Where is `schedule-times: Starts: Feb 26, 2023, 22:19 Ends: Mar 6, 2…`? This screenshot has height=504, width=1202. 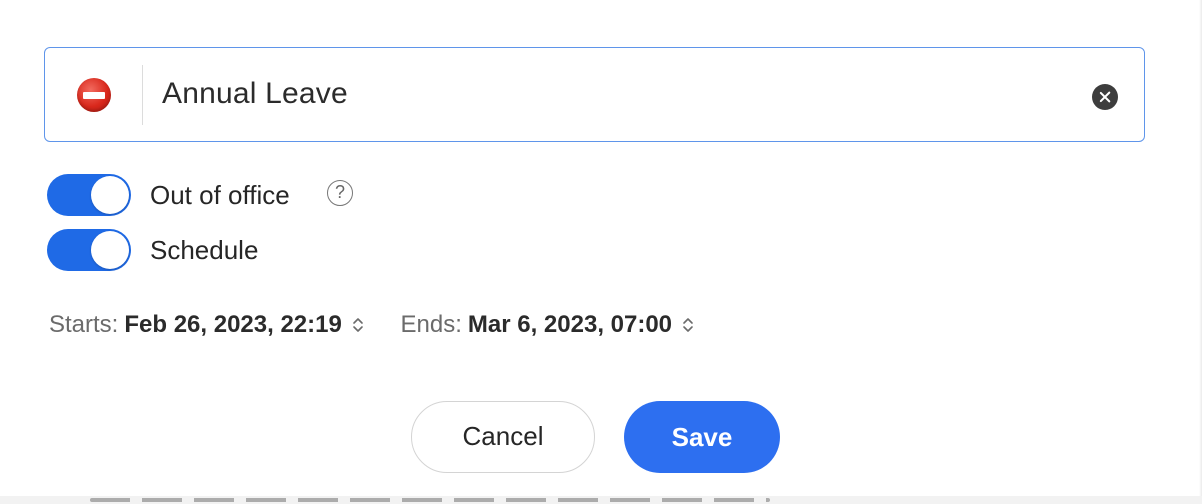 schedule-times: Starts: Feb 26, 2023, 22:19 Ends: Mar 6, 2… is located at coordinates (371, 325).